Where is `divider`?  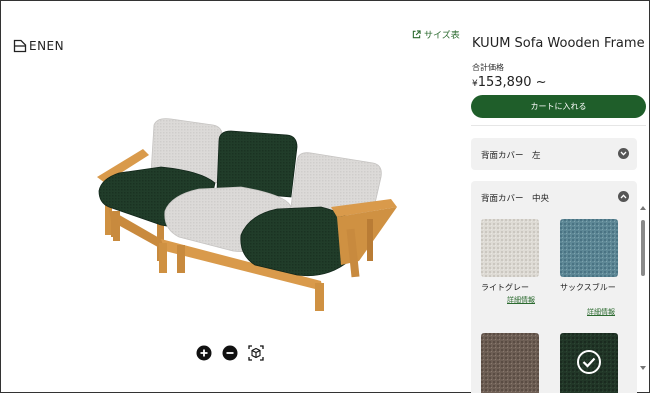
divider is located at coordinates (558, 125).